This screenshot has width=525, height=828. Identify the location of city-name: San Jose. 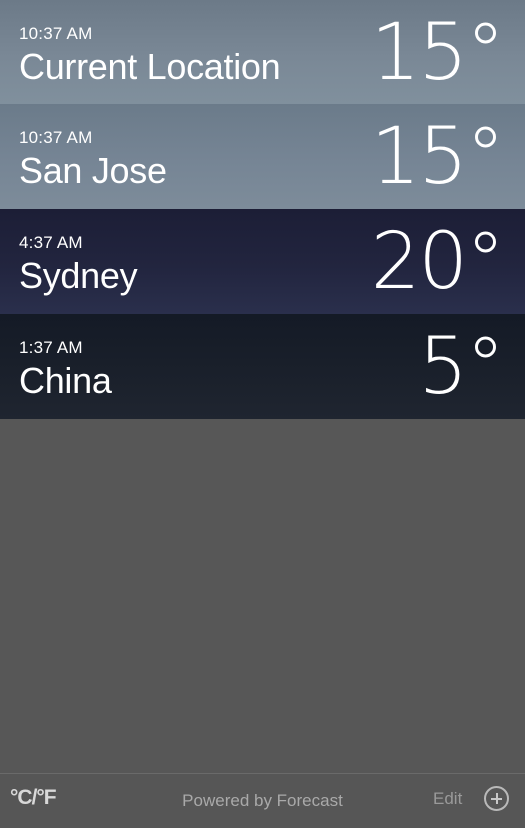
(93, 170).